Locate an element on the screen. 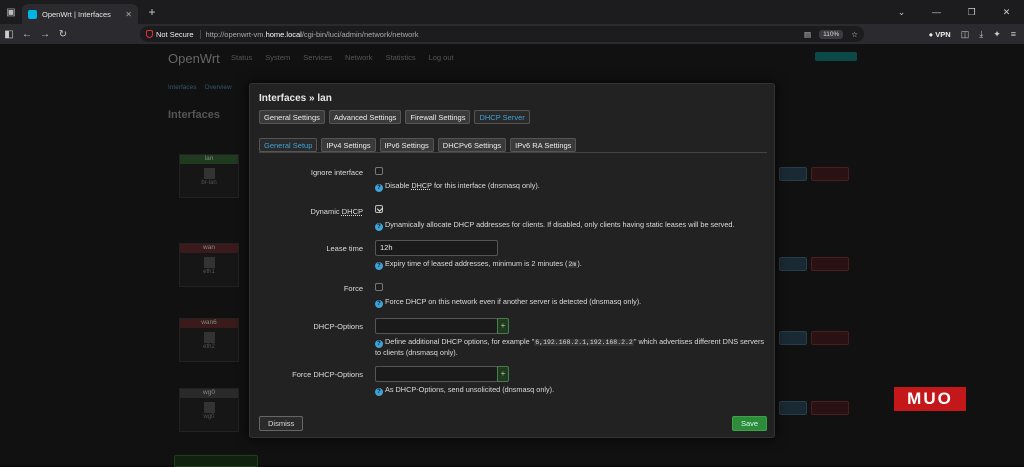 The width and height of the screenshot is (1024, 467). breadcrumb-overview: Overview is located at coordinates (218, 87).